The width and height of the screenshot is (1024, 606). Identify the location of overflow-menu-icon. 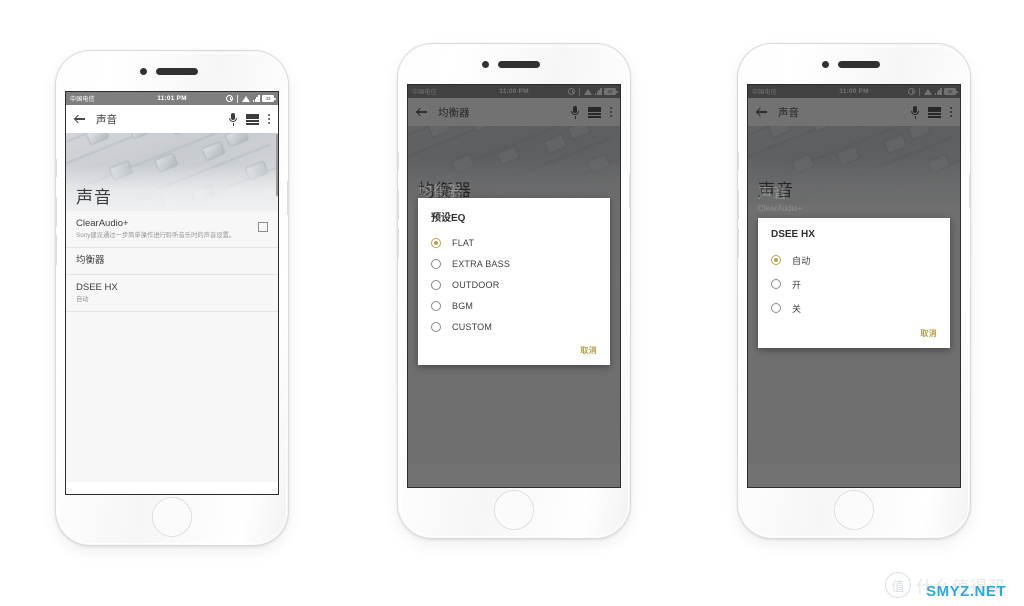
(268, 119).